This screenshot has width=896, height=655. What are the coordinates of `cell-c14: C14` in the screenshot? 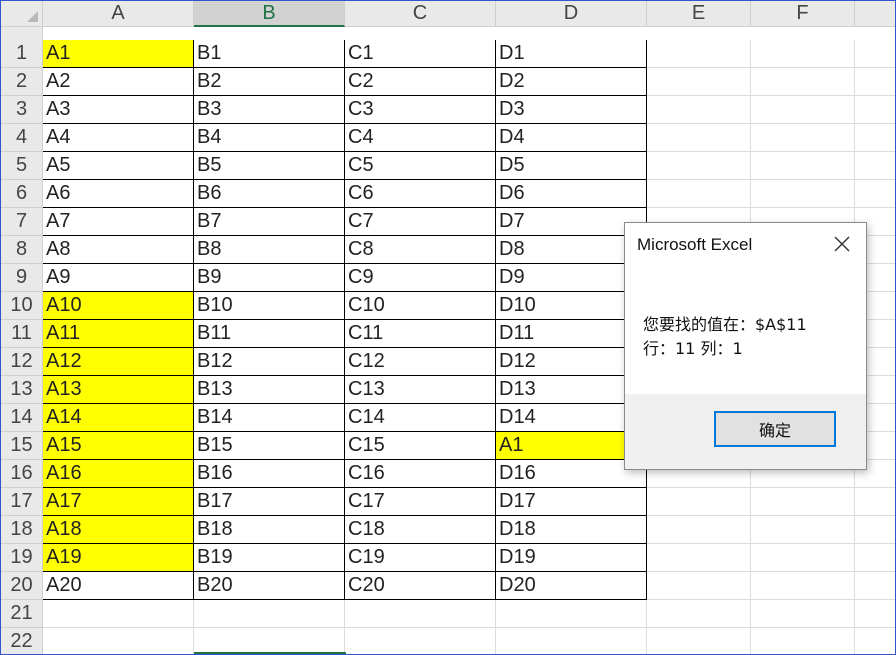 It's located at (420, 418).